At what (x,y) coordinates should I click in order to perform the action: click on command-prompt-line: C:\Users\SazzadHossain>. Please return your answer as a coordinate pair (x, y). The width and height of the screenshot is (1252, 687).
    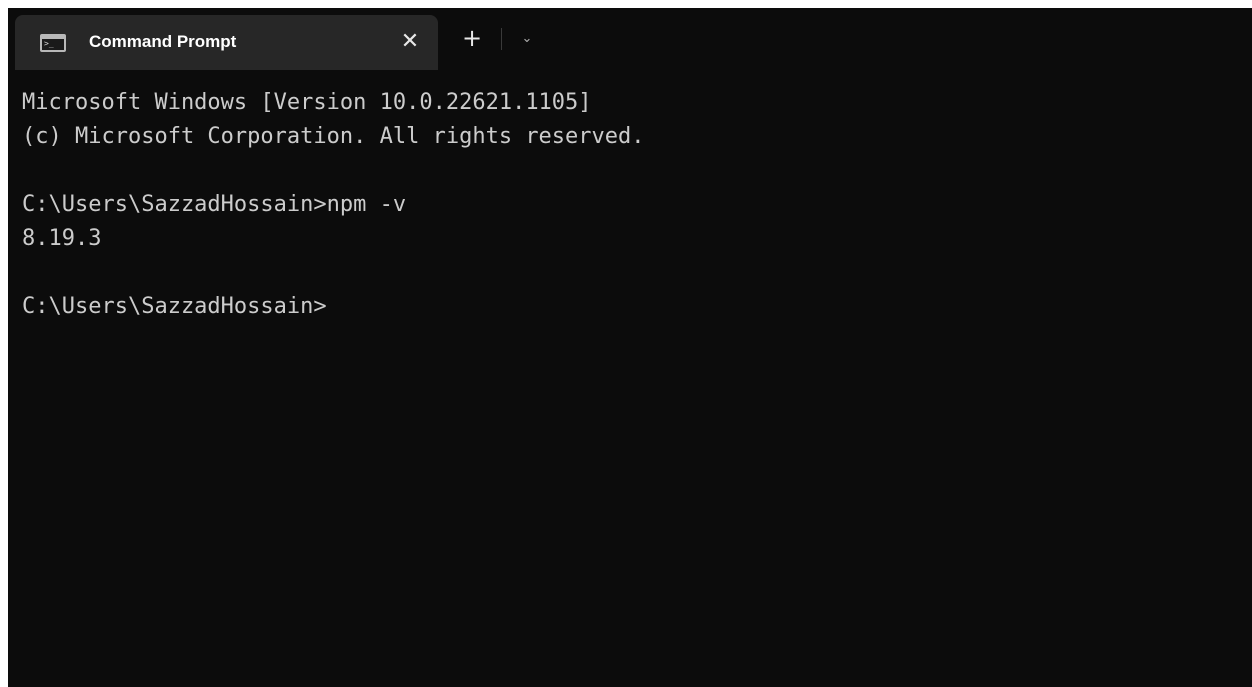
    Looking at the image, I should click on (637, 307).